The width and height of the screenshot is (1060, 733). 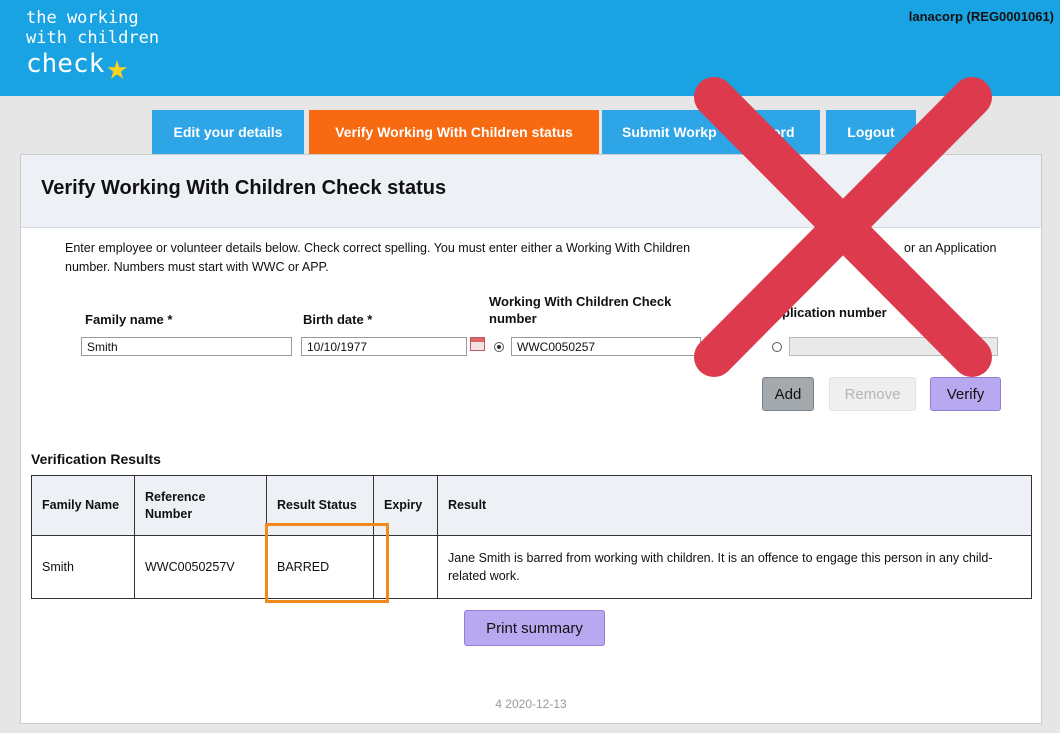 What do you see at coordinates (228, 132) in the screenshot?
I see `tab-edit-details: Edit your details` at bounding box center [228, 132].